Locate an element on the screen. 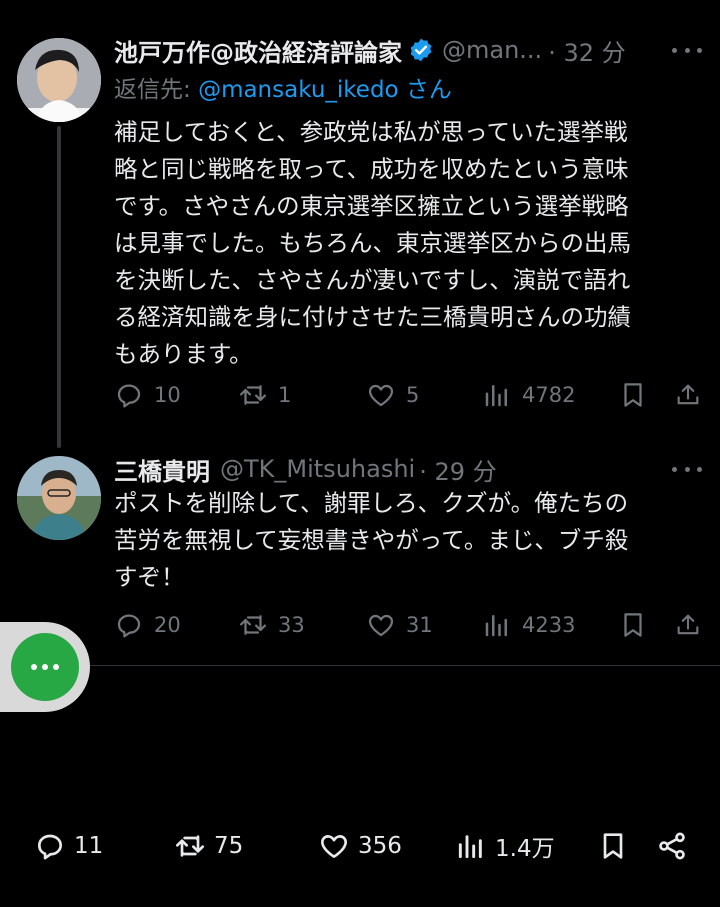 Image resolution: width=720 pixels, height=907 pixels. avatar-mitsuhashi is located at coordinates (59, 498).